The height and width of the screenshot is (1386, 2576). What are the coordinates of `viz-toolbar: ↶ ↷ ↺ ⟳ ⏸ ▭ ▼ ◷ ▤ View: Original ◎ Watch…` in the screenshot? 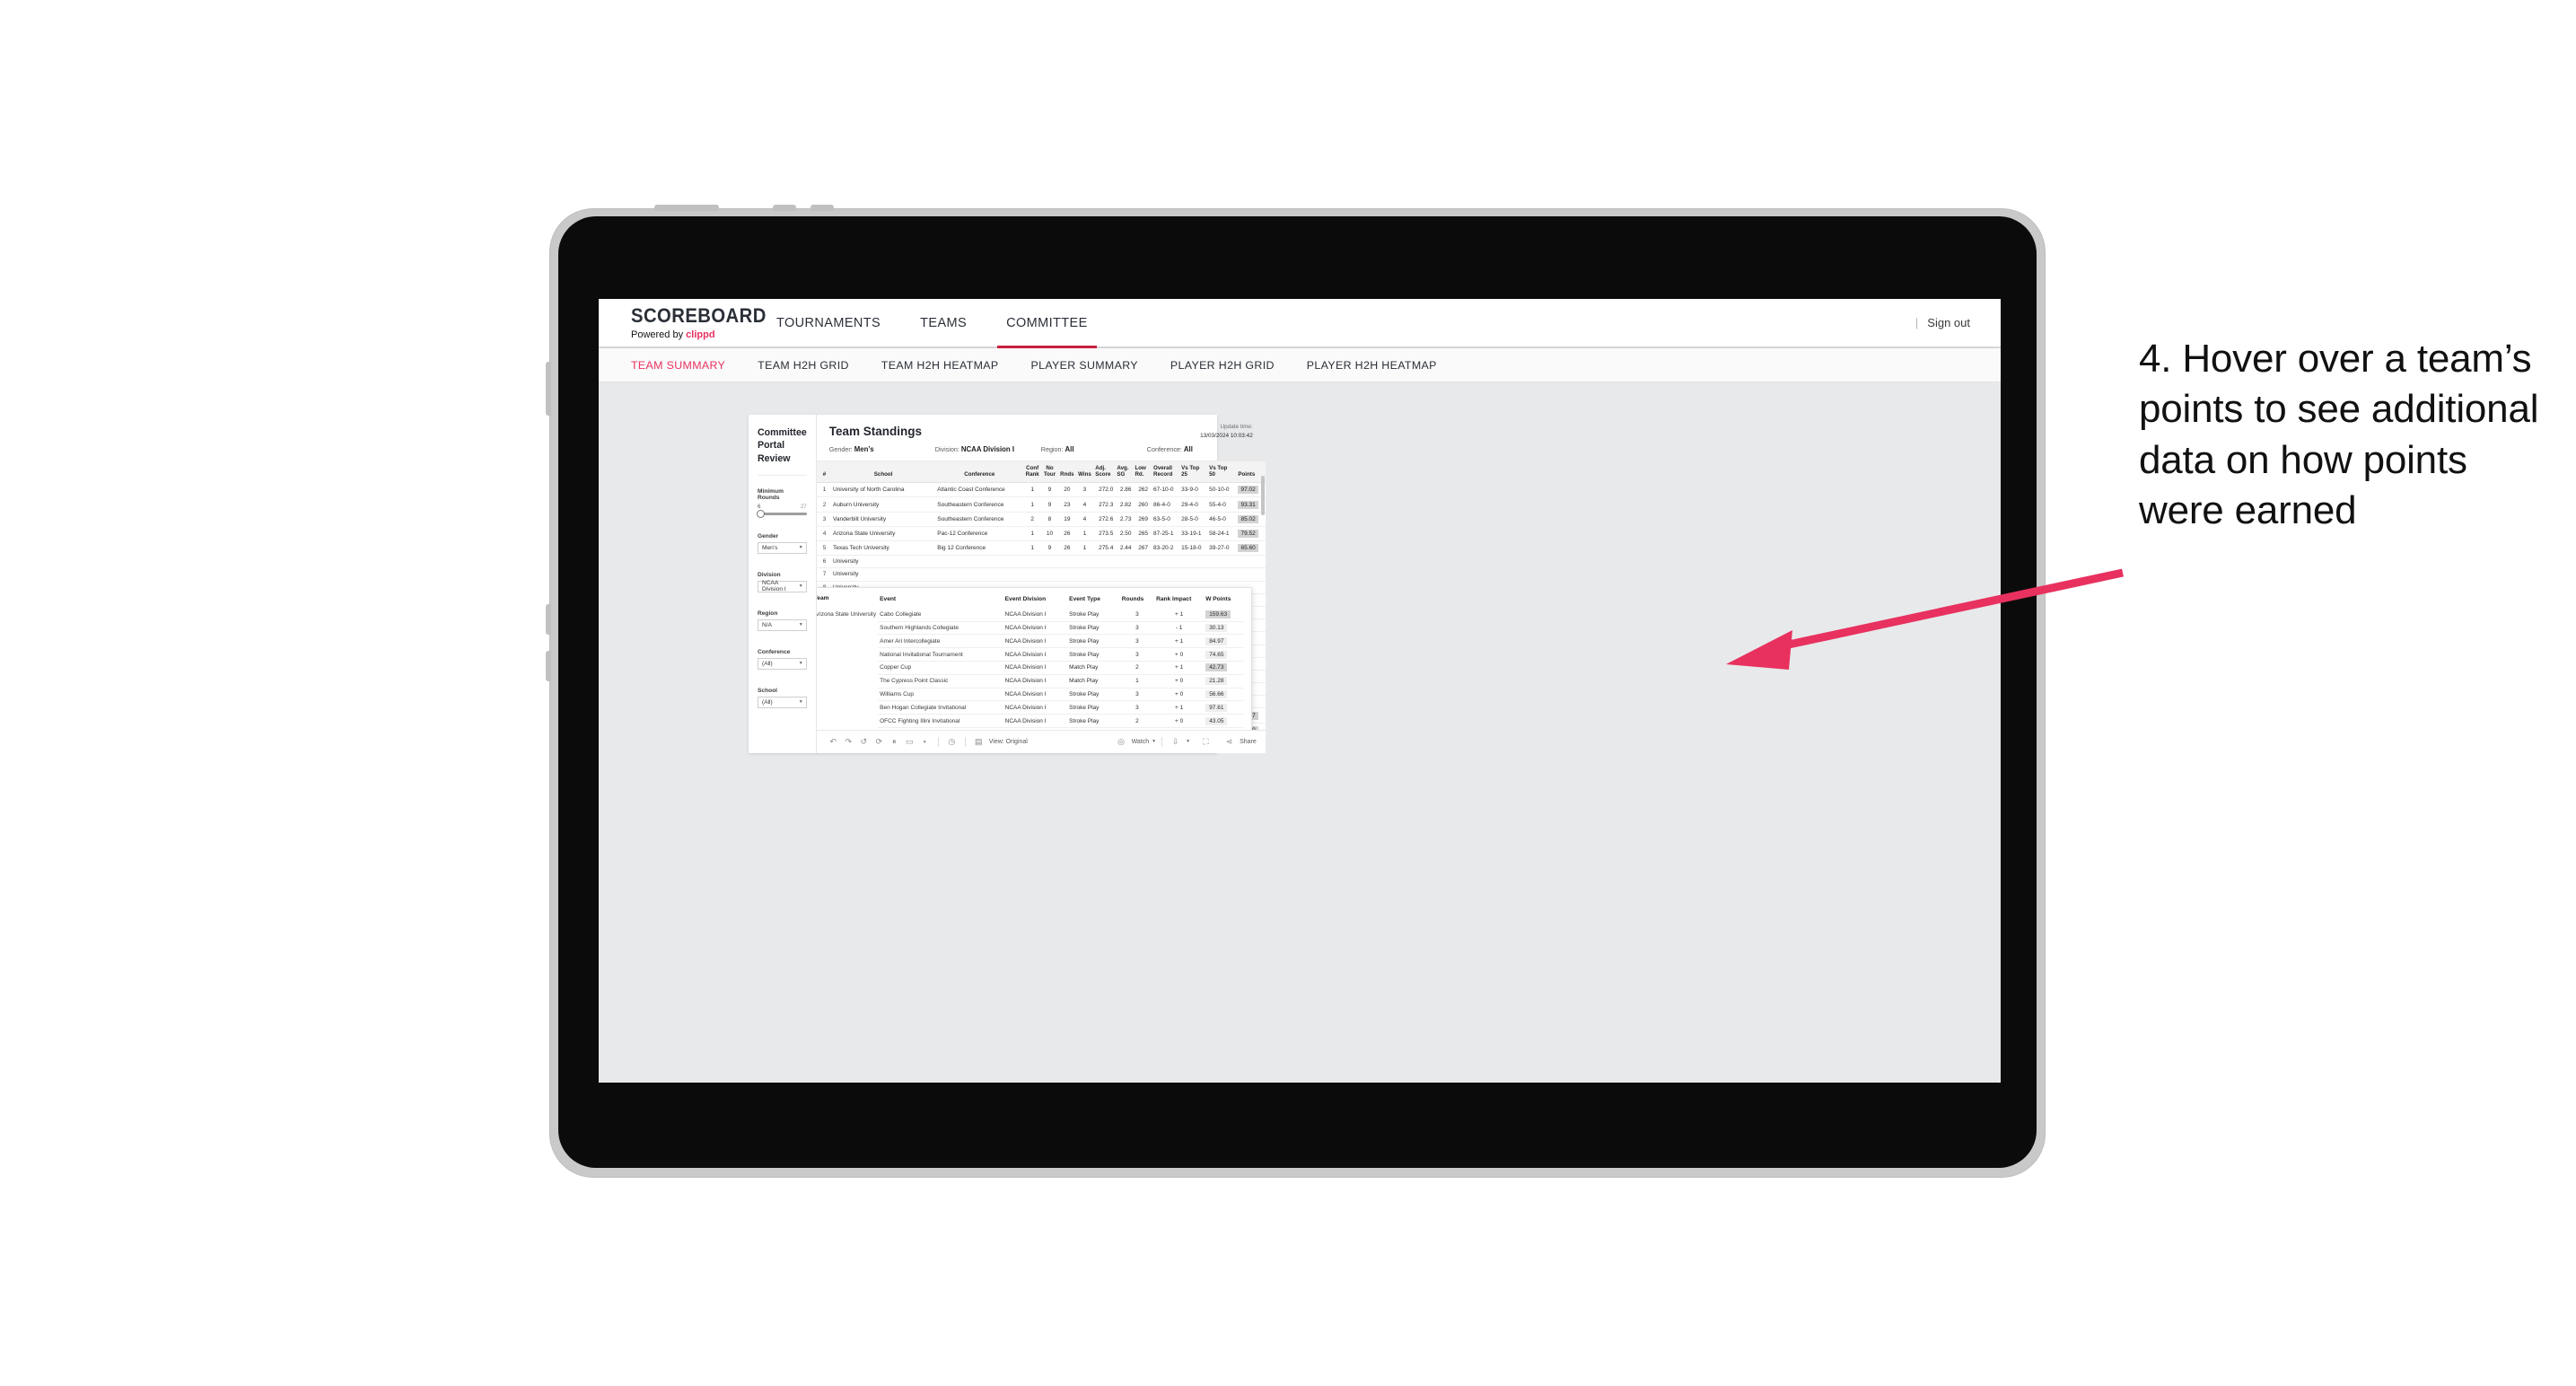 It's located at (1041, 741).